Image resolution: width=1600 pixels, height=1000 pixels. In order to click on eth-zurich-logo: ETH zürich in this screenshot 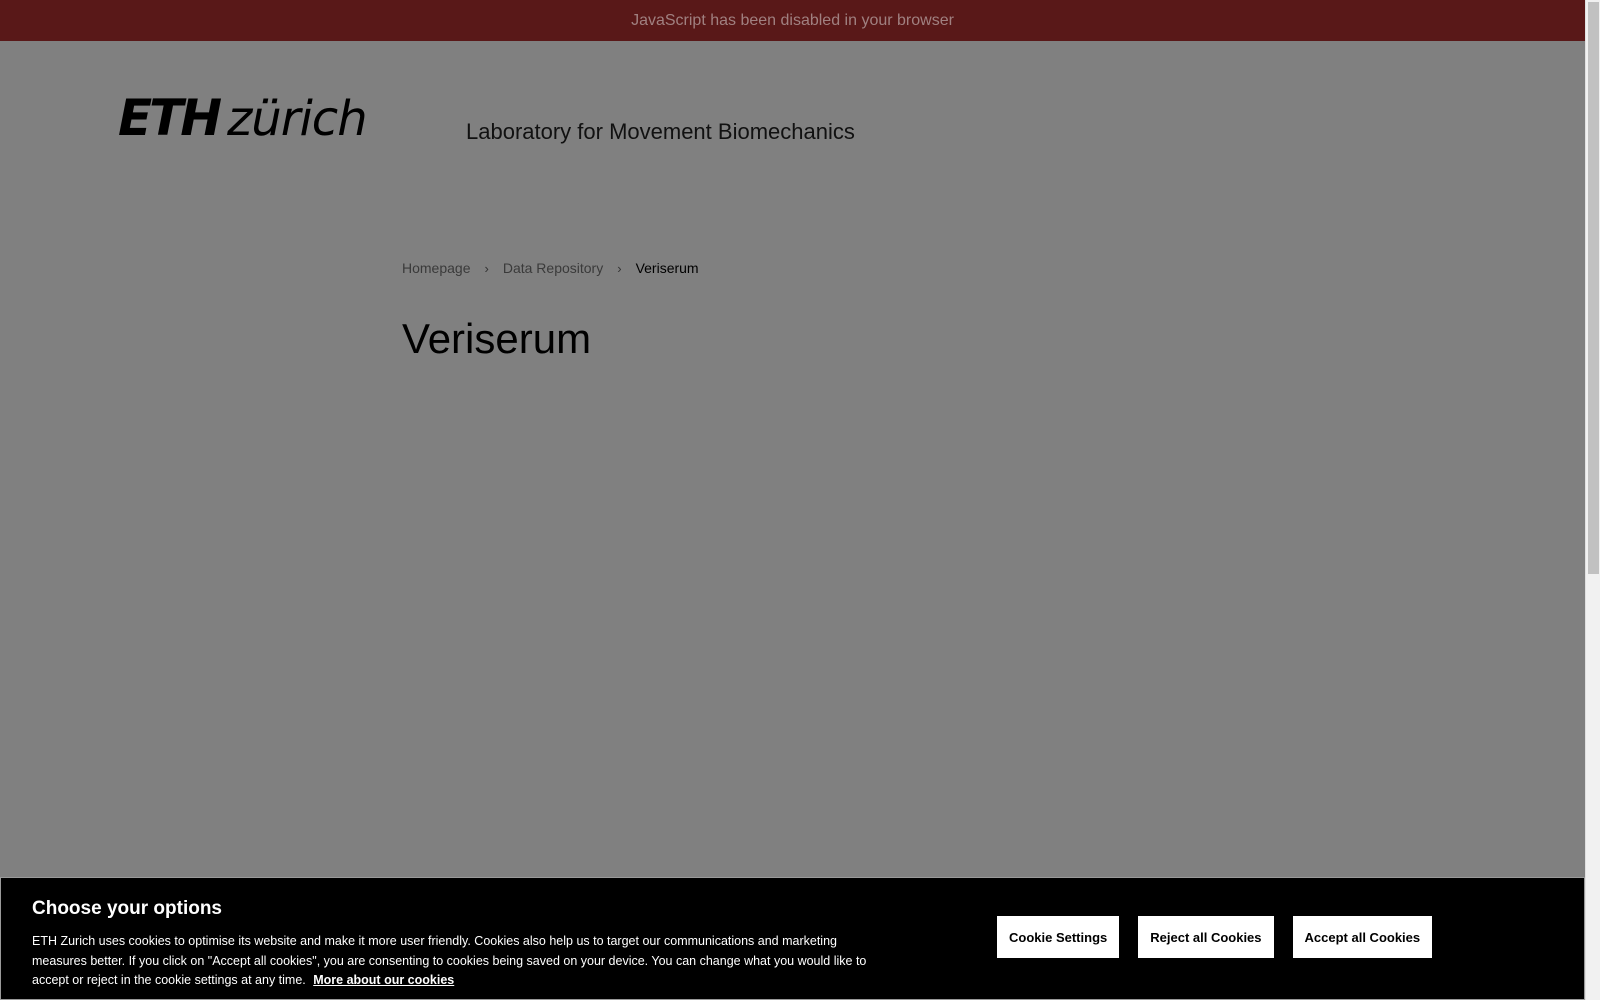, I will do `click(243, 118)`.